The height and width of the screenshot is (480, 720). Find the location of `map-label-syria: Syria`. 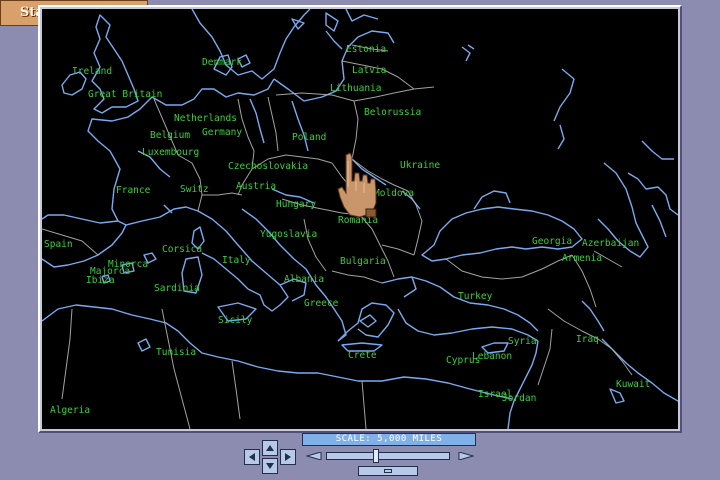

map-label-syria: Syria is located at coordinates (522, 341).